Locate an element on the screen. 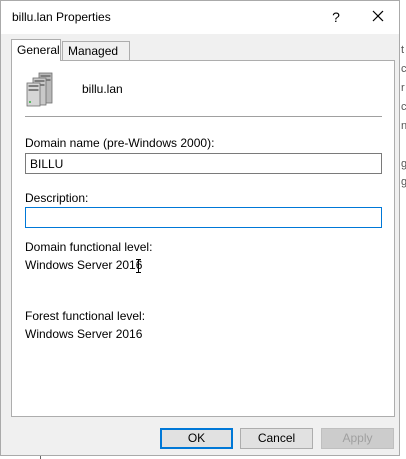  domain-functional-level-label: Domain functional level: is located at coordinates (89, 247).